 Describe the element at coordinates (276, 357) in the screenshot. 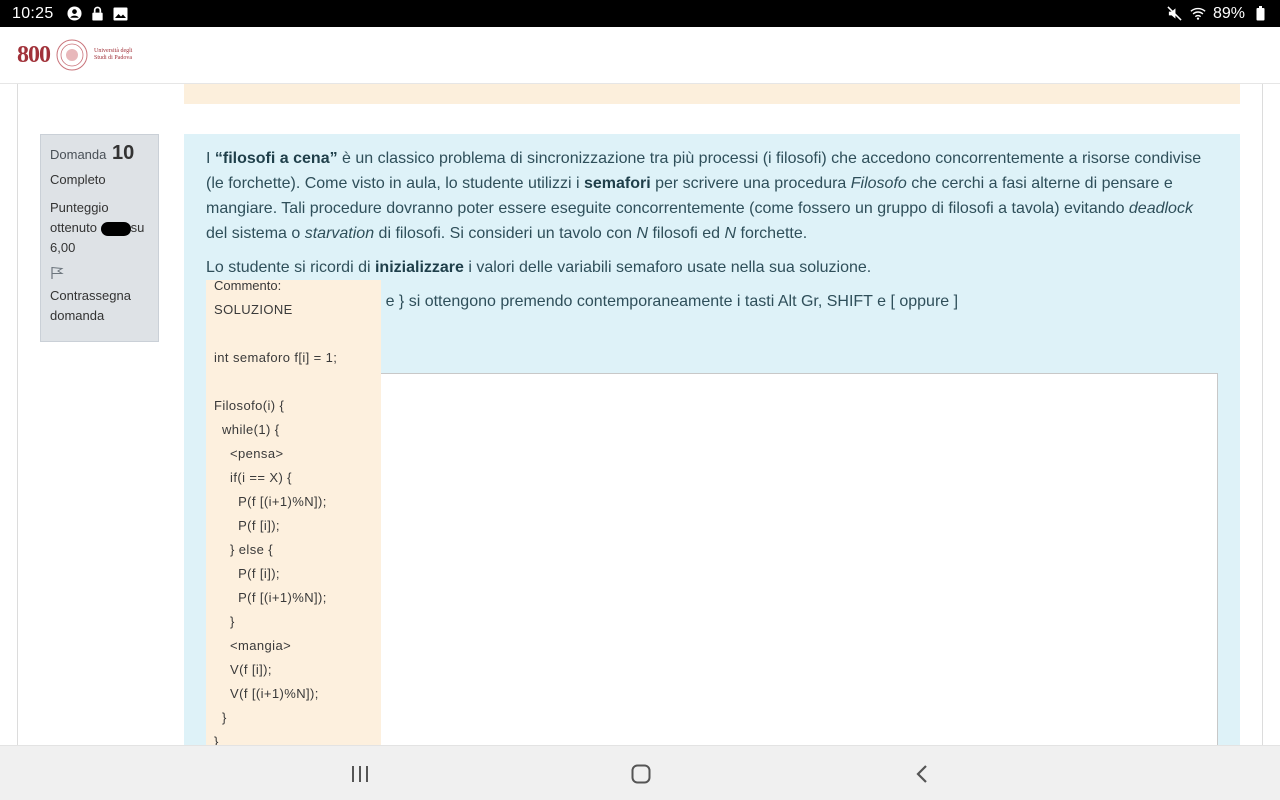

I see `code-line: int semaforo f[i] = 1;` at that location.